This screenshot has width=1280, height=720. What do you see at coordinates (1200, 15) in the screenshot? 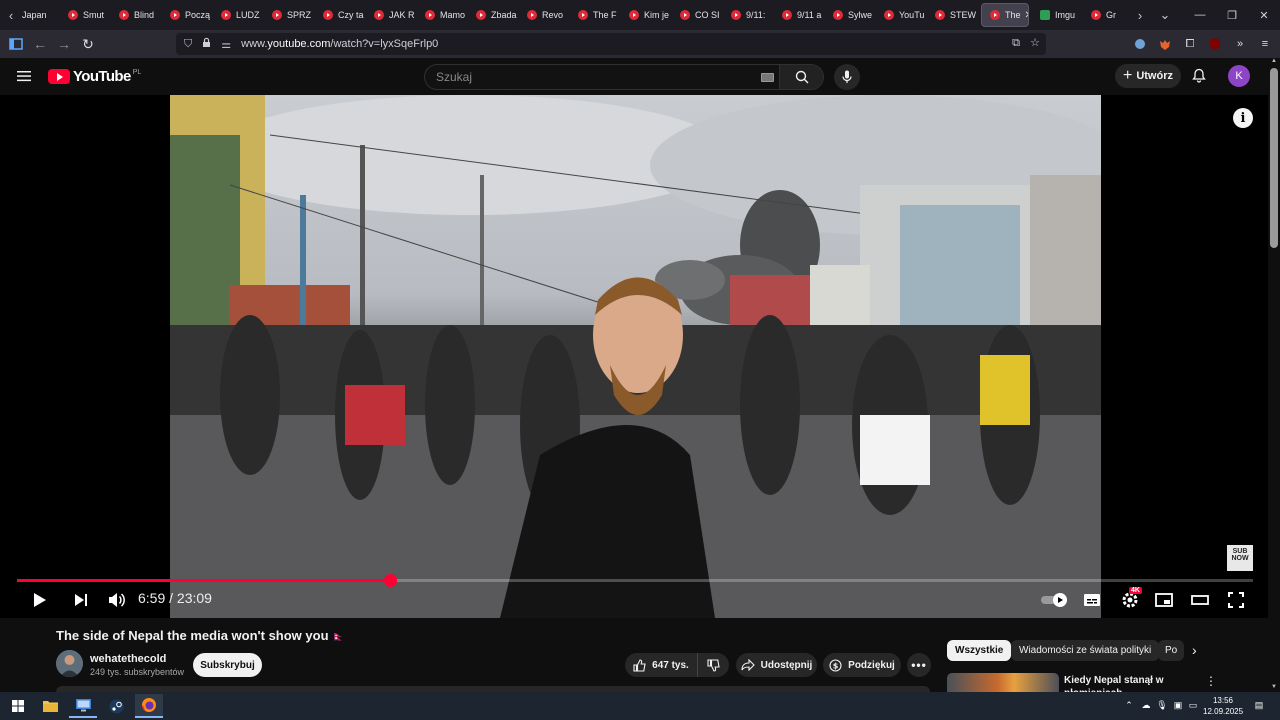
I see `minimize-icon: —` at bounding box center [1200, 15].